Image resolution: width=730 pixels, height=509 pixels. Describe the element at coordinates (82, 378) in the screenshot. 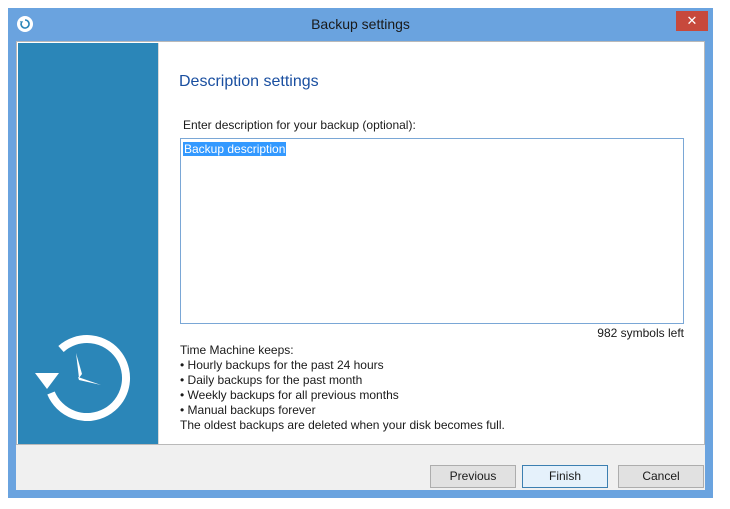

I see `time-machine-clock-icon` at that location.